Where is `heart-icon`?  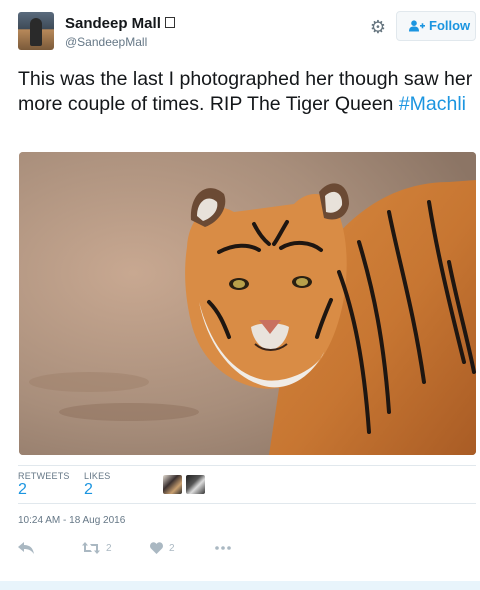 heart-icon is located at coordinates (156, 548).